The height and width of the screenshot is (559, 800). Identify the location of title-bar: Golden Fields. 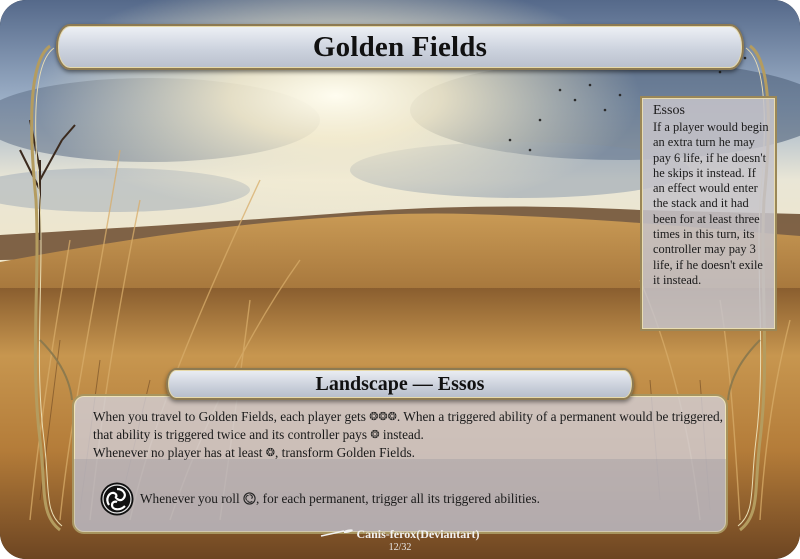
(400, 47).